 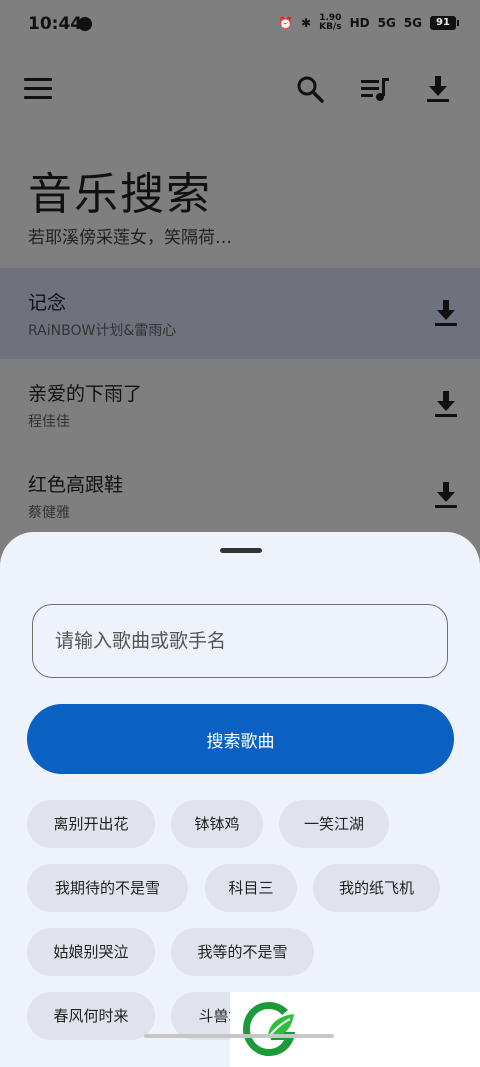 I want to click on playlist-icon, so click(x=375, y=90).